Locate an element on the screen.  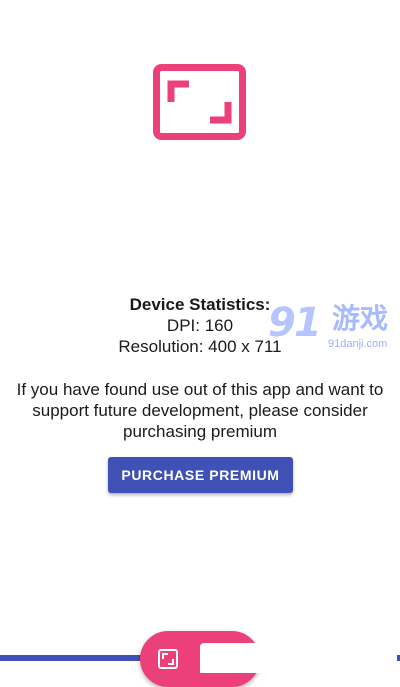
fullscreen-frame-icon is located at coordinates (199, 102).